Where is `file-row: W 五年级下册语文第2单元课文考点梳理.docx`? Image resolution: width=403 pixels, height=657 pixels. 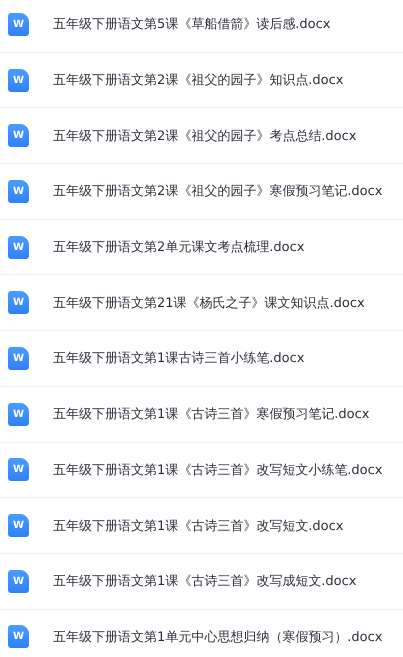 file-row: W 五年级下册语文第2单元课文考点梳理.docx is located at coordinates (201, 246).